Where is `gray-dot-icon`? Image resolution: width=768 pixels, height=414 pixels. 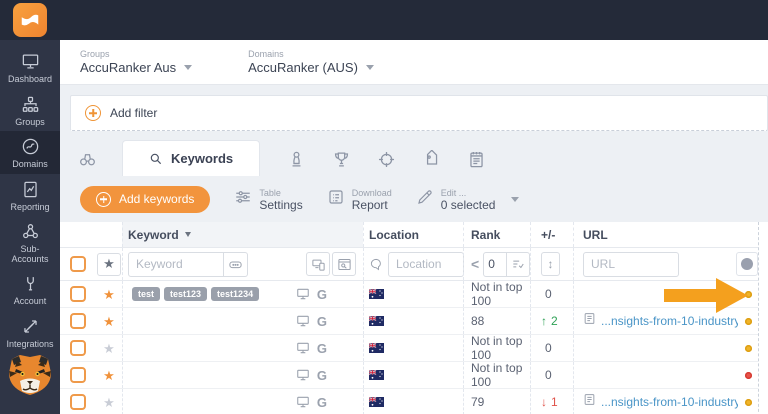
gray-dot-icon is located at coordinates (747, 264).